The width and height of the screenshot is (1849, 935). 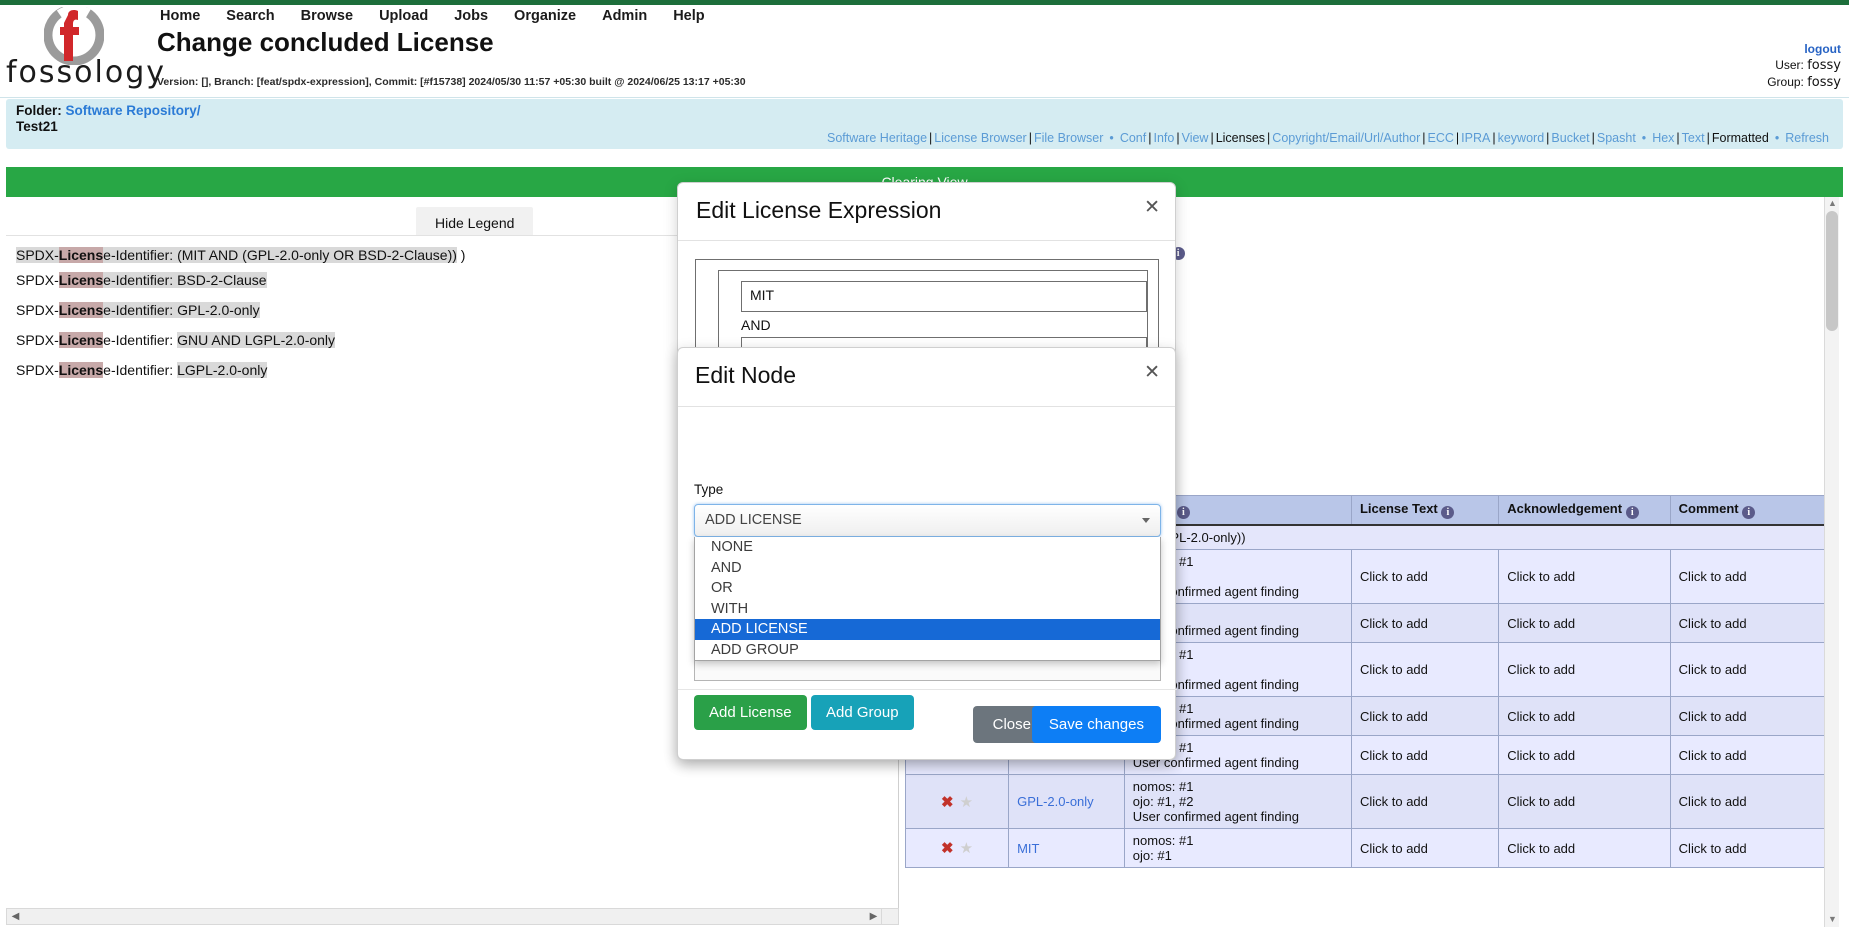 What do you see at coordinates (1195, 138) in the screenshot?
I see `navlink-view: View` at bounding box center [1195, 138].